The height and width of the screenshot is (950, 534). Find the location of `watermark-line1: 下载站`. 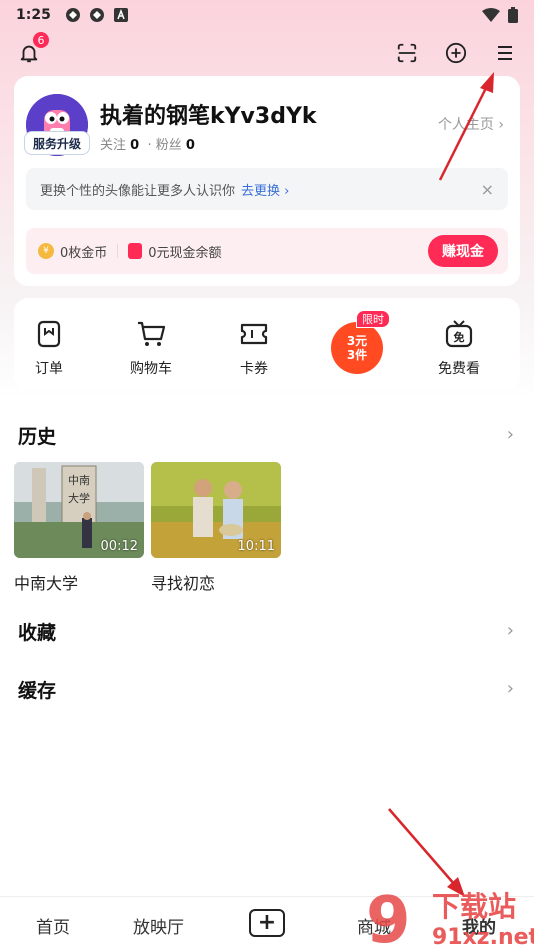

watermark-line1: 下载站 is located at coordinates (474, 906).